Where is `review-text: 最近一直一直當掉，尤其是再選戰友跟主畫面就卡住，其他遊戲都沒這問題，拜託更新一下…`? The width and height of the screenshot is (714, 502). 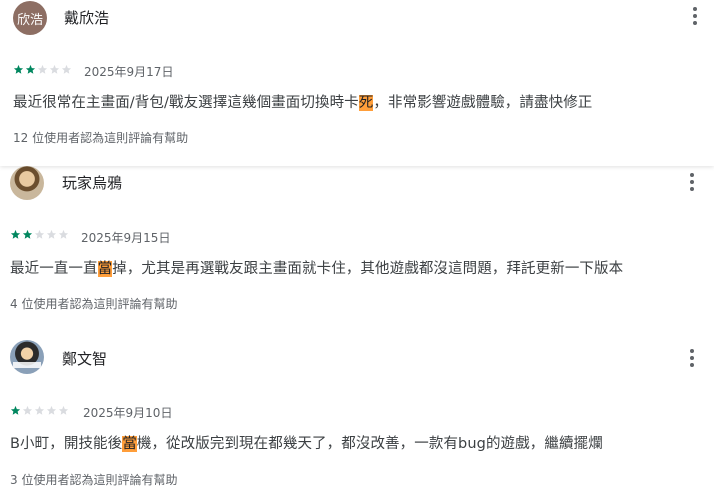 review-text: 最近一直一直當掉，尤其是再選戰友跟主畫面就卡住，其他遊戲都沒這問題，拜託更新一下… is located at coordinates (316, 267).